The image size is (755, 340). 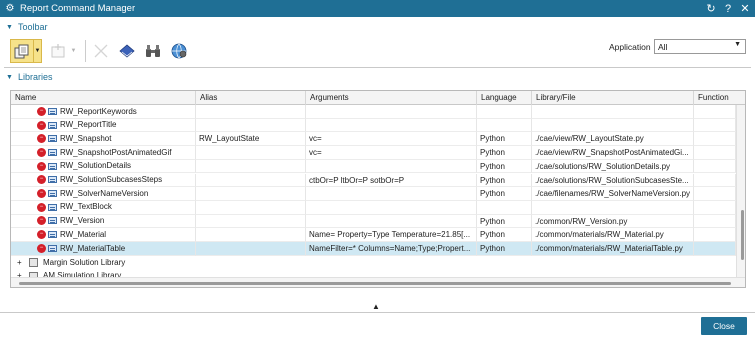 I want to click on new-library-dropdown-icon: ▼, so click(x=38, y=50).